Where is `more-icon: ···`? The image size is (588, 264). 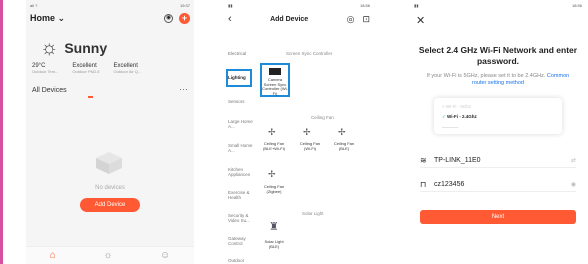
more-icon: ··· is located at coordinates (183, 89).